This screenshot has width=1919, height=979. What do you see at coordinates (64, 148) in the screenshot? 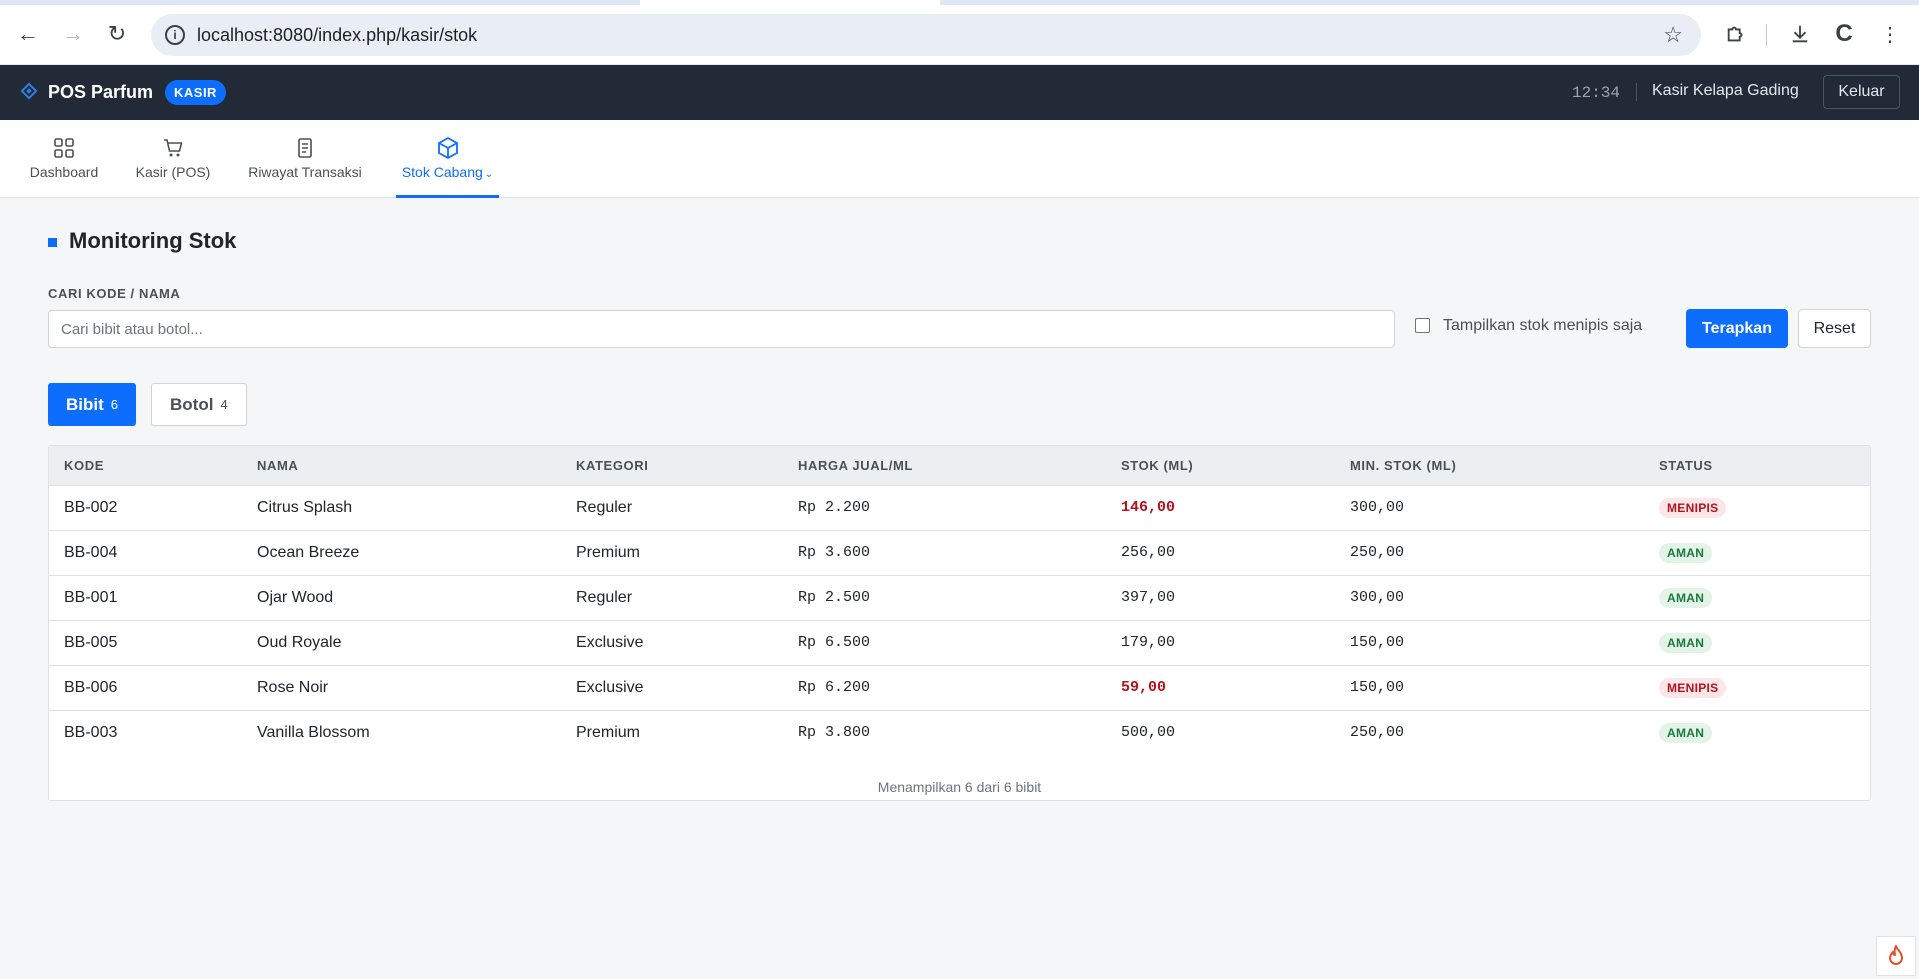
I see `grid-icon` at bounding box center [64, 148].